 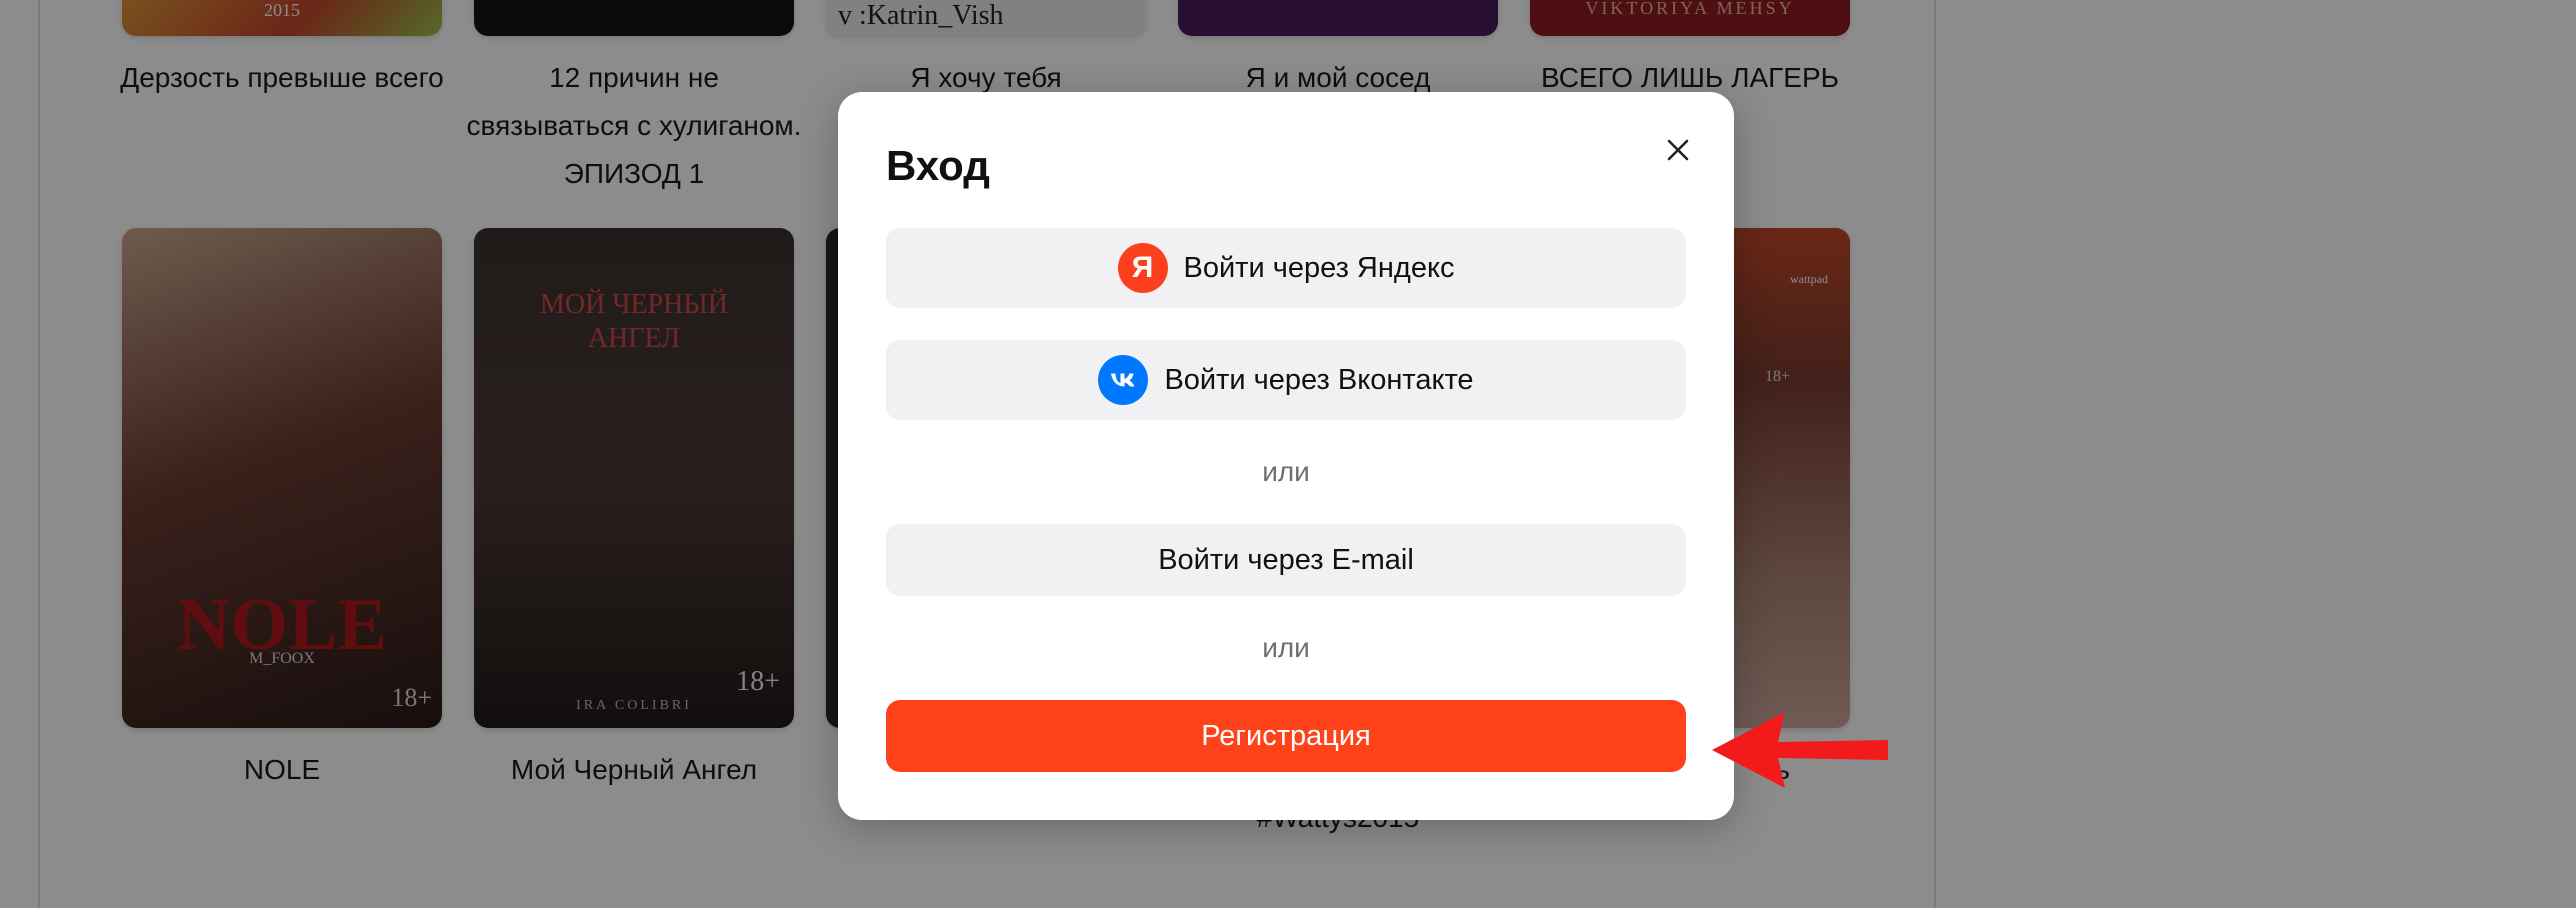 I want to click on vk-logo-icon, so click(x=1123, y=380).